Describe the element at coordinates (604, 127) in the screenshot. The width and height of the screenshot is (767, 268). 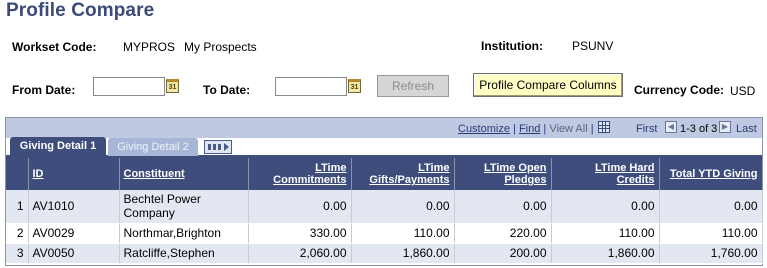
I see `download-grid-icon` at that location.